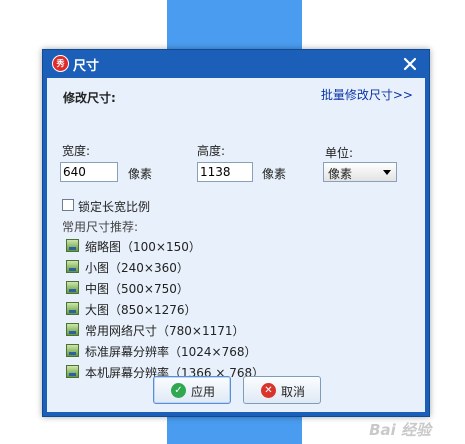 This screenshot has width=465, height=444. What do you see at coordinates (400, 430) in the screenshot?
I see `watermark: Bai 经验` at bounding box center [400, 430].